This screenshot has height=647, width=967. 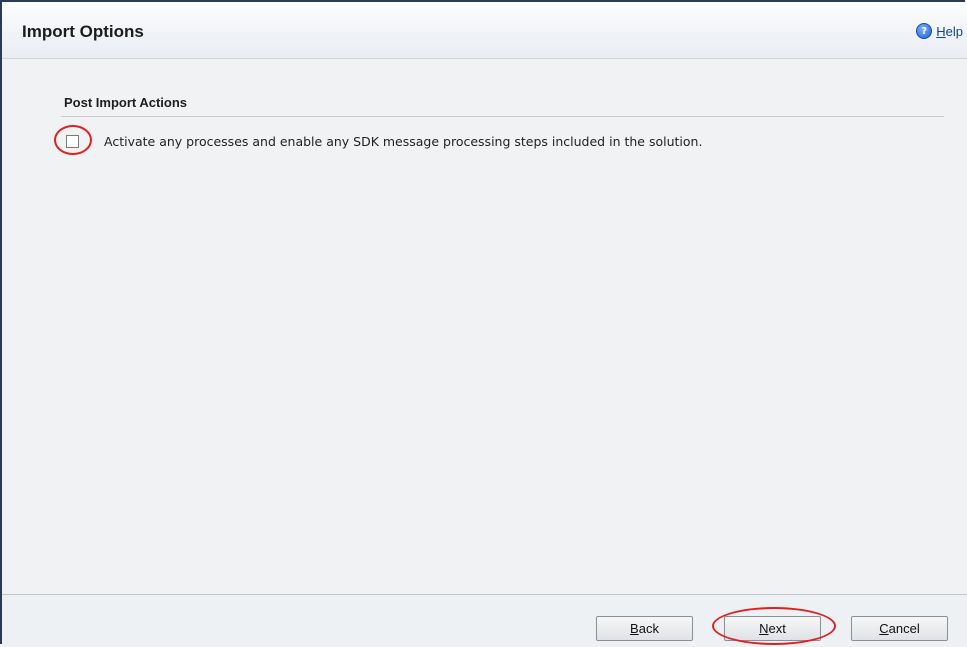 What do you see at coordinates (73, 140) in the screenshot?
I see `annotation-circle-checkbox` at bounding box center [73, 140].